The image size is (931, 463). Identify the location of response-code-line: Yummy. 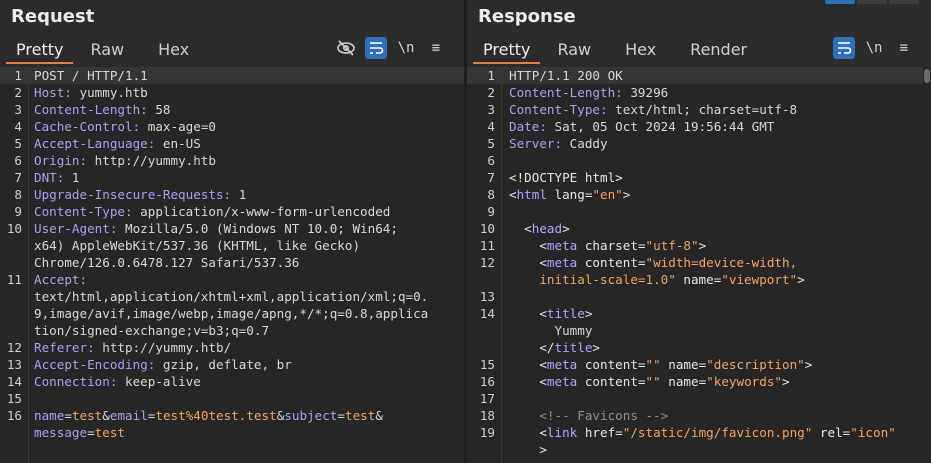
(699, 330).